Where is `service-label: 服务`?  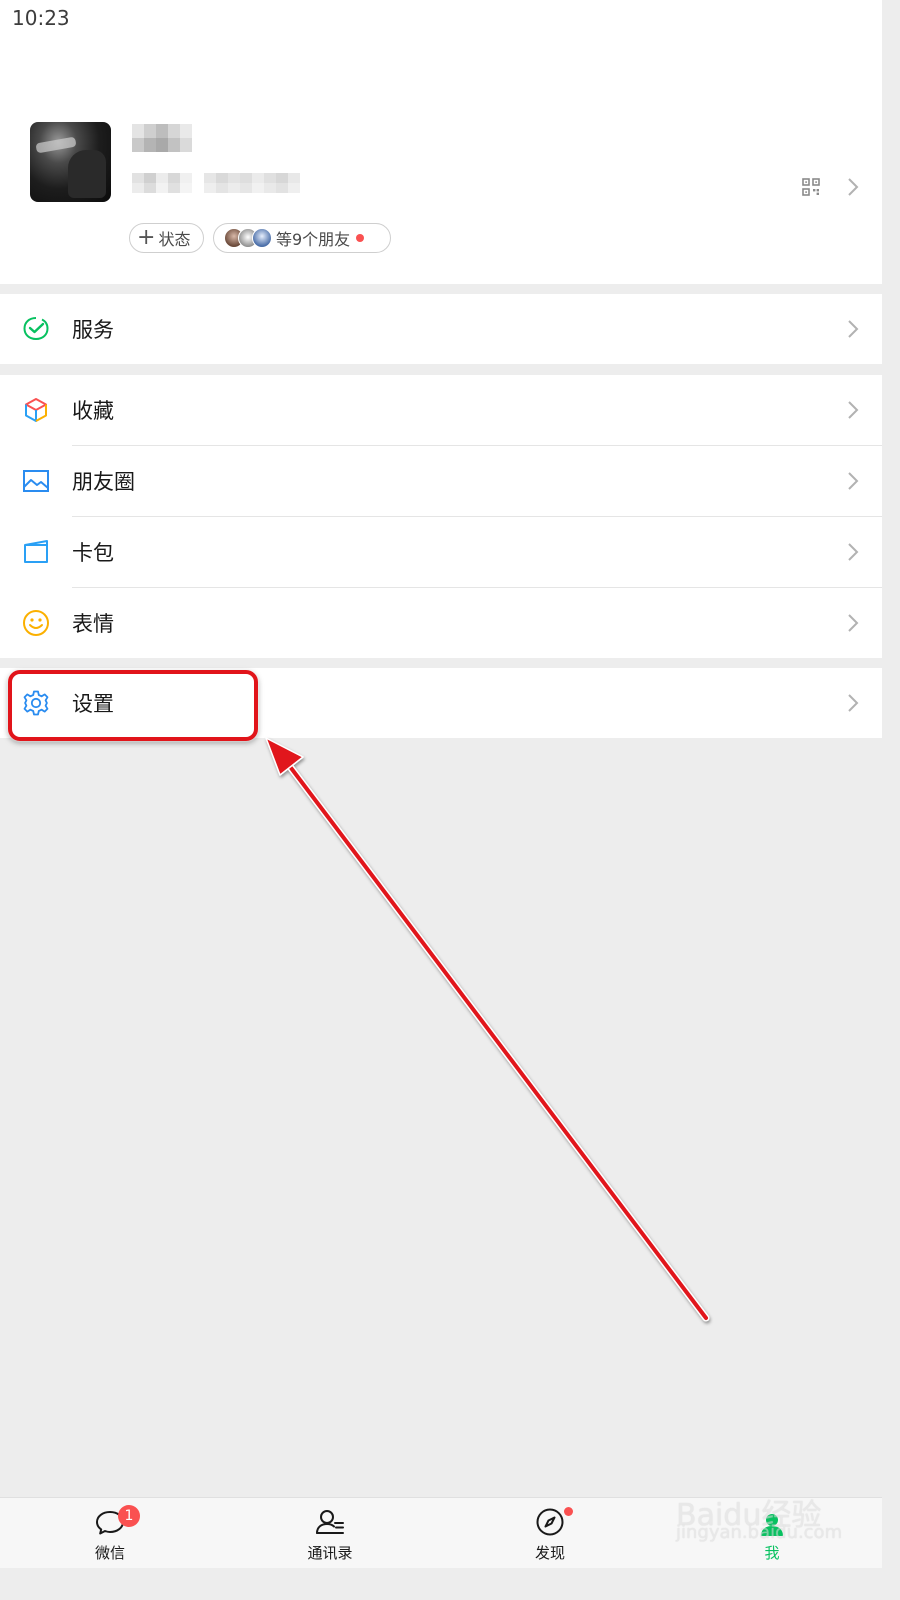
service-label: 服务 is located at coordinates (93, 330).